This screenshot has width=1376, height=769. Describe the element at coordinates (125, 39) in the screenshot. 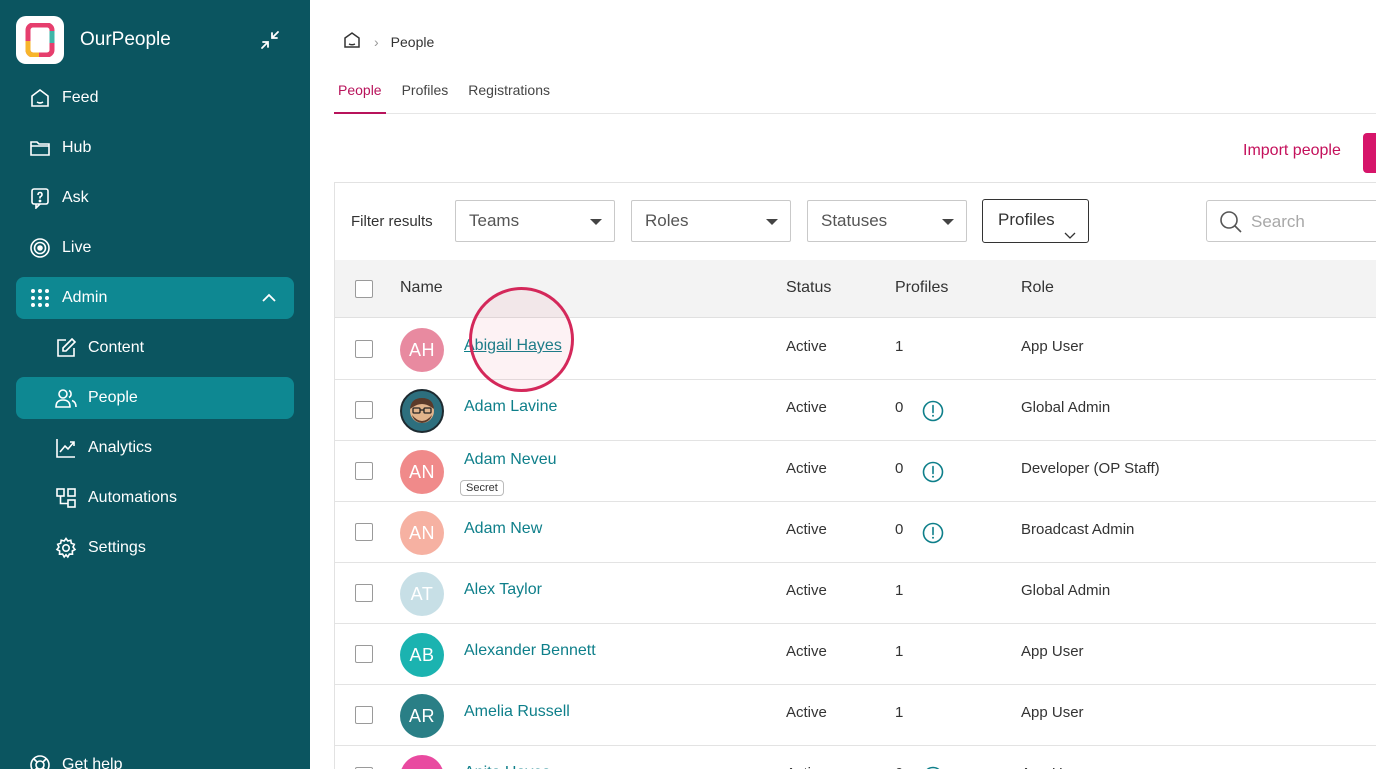

I see `app-name: OurPeople` at that location.